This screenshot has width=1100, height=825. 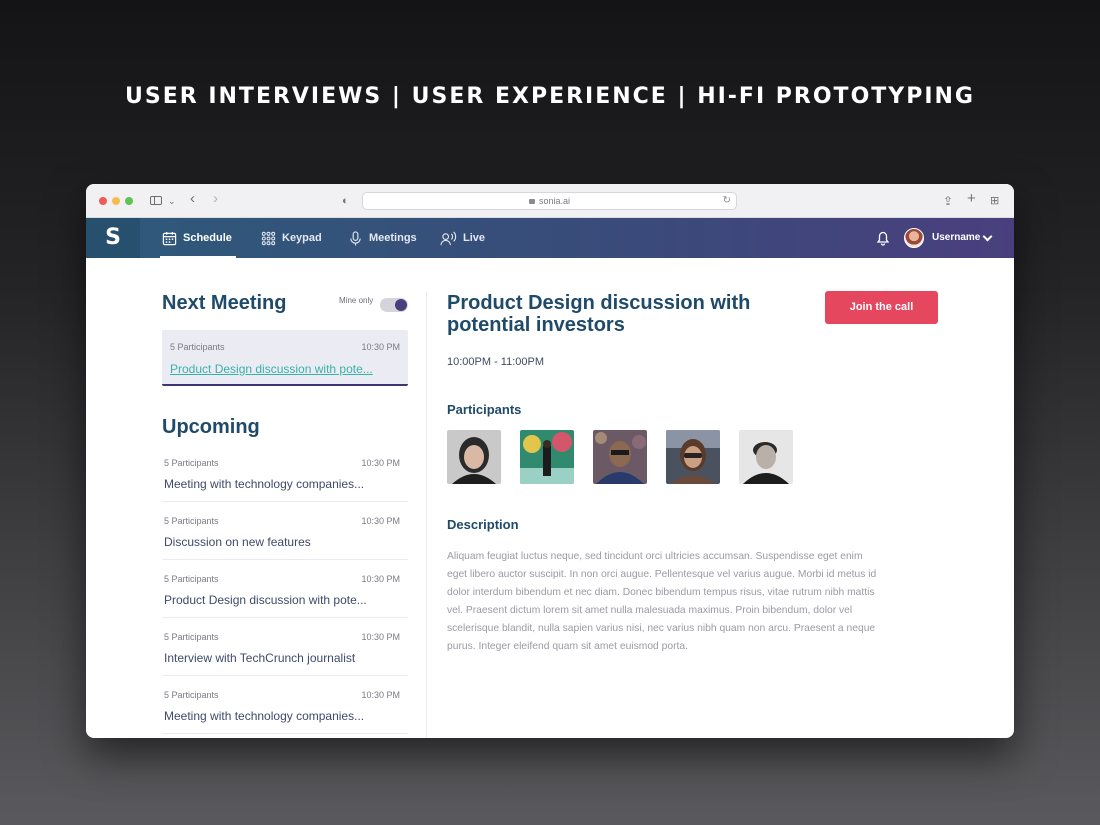 What do you see at coordinates (103, 201) in the screenshot?
I see `close-window-button` at bounding box center [103, 201].